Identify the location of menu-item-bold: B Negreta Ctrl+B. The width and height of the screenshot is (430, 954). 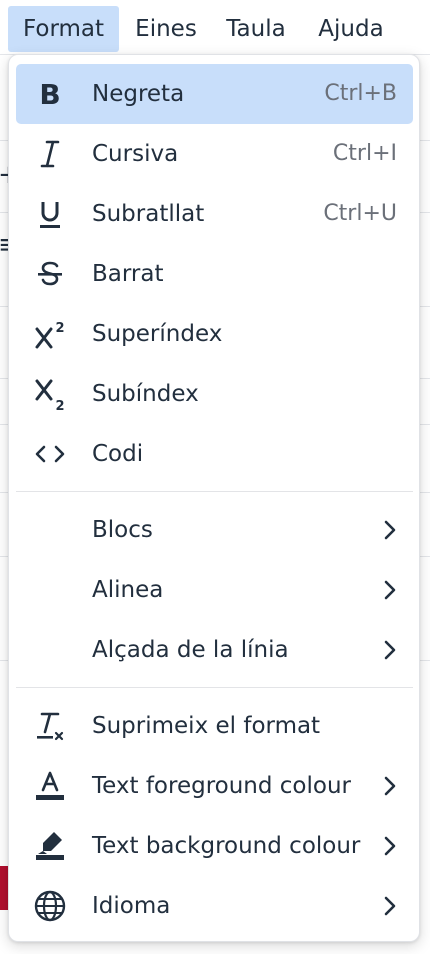
(214, 94).